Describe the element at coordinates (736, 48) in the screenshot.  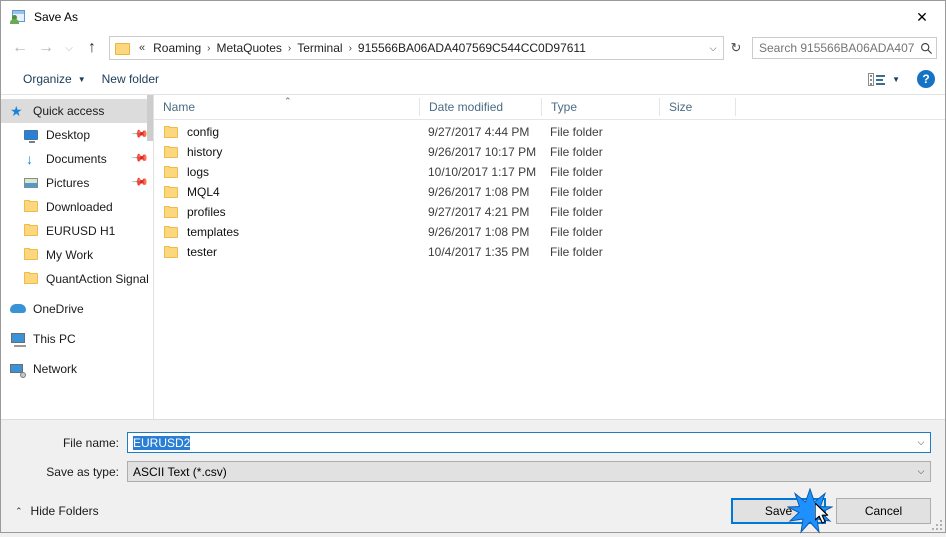
I see `refresh-icon: ↻` at that location.